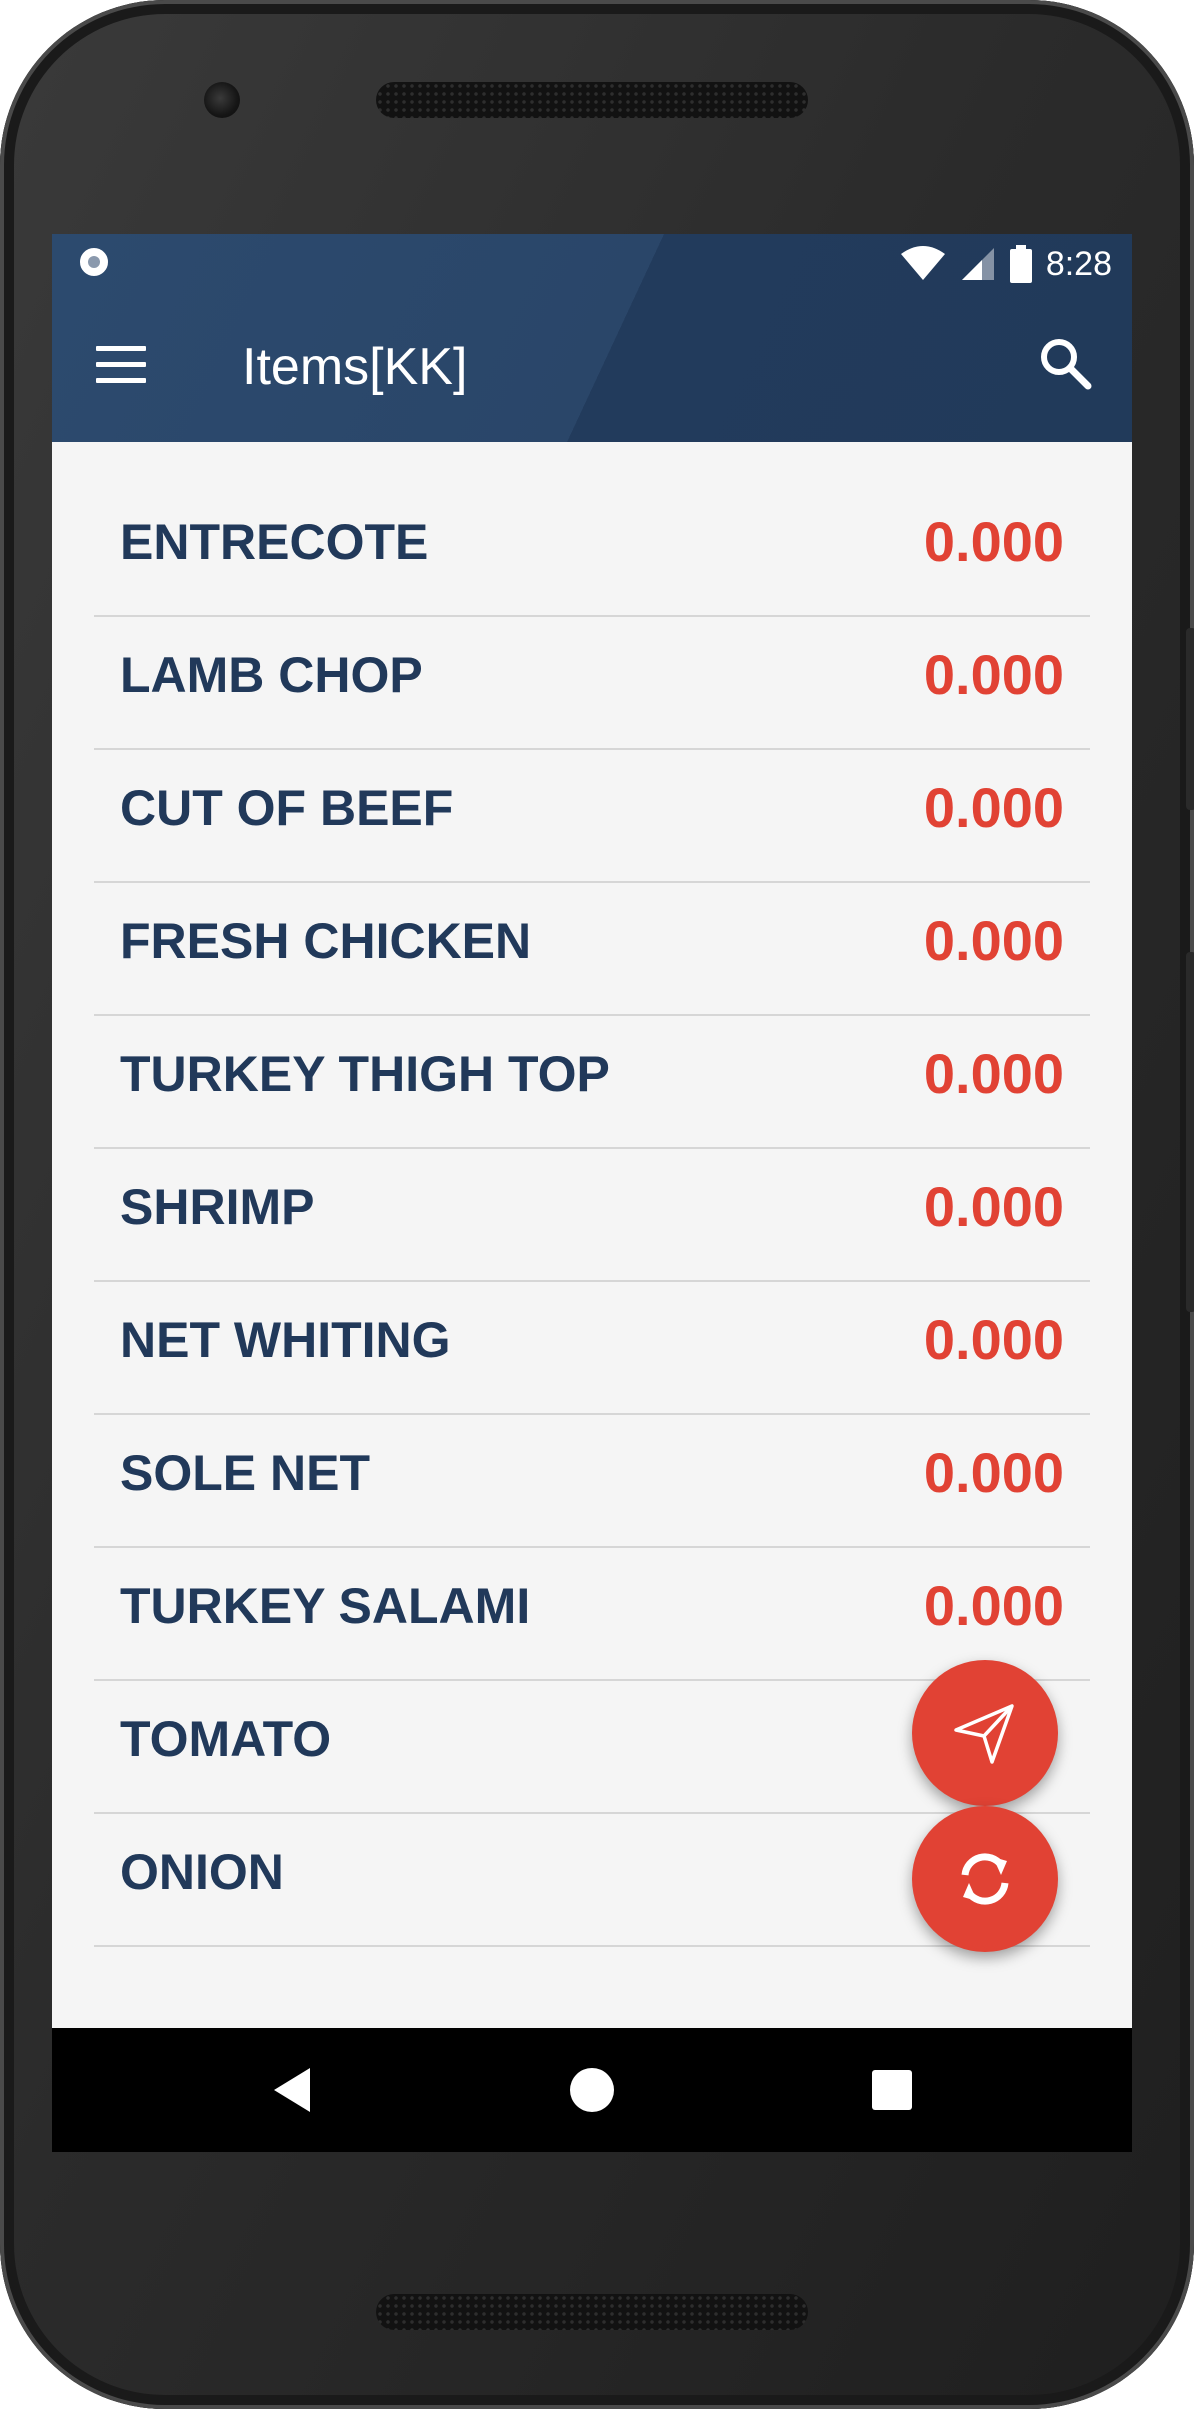 The image size is (1194, 2409). Describe the element at coordinates (245, 1473) in the screenshot. I see `item-name: SOLE NET` at that location.